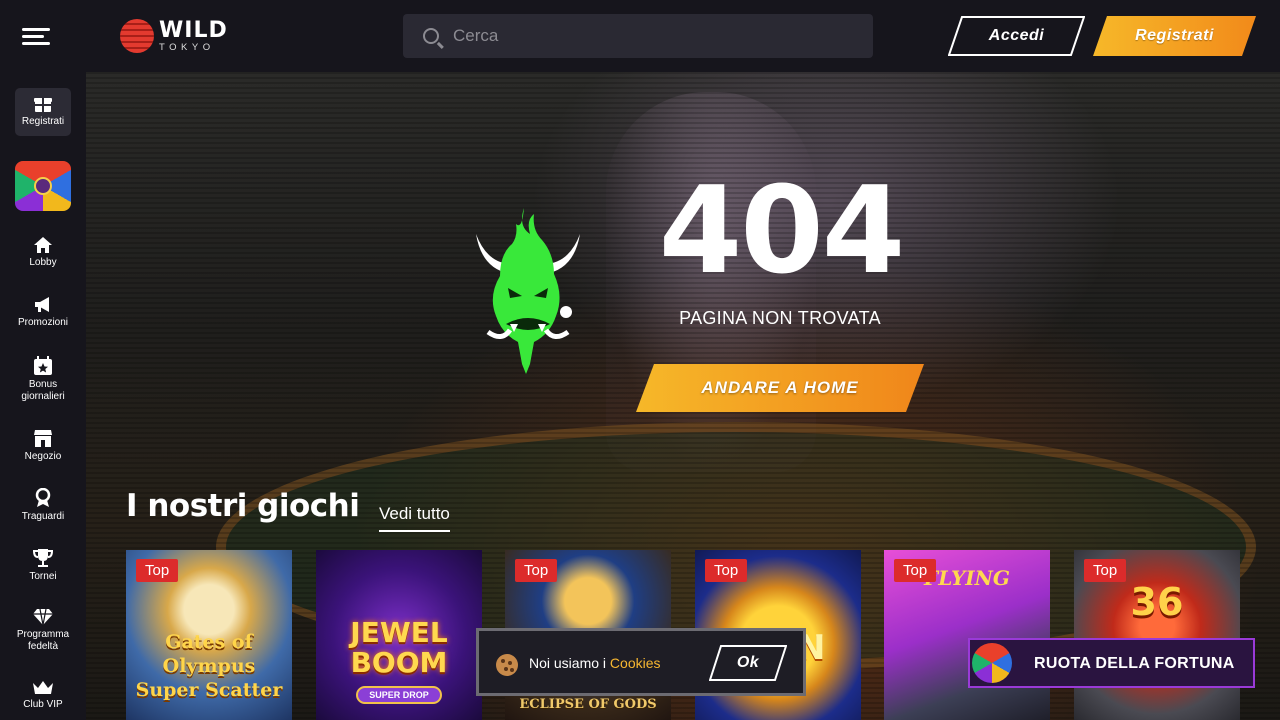 This screenshot has height=720, width=1280. What do you see at coordinates (137, 36) in the screenshot?
I see `logo-sun-icon` at bounding box center [137, 36].